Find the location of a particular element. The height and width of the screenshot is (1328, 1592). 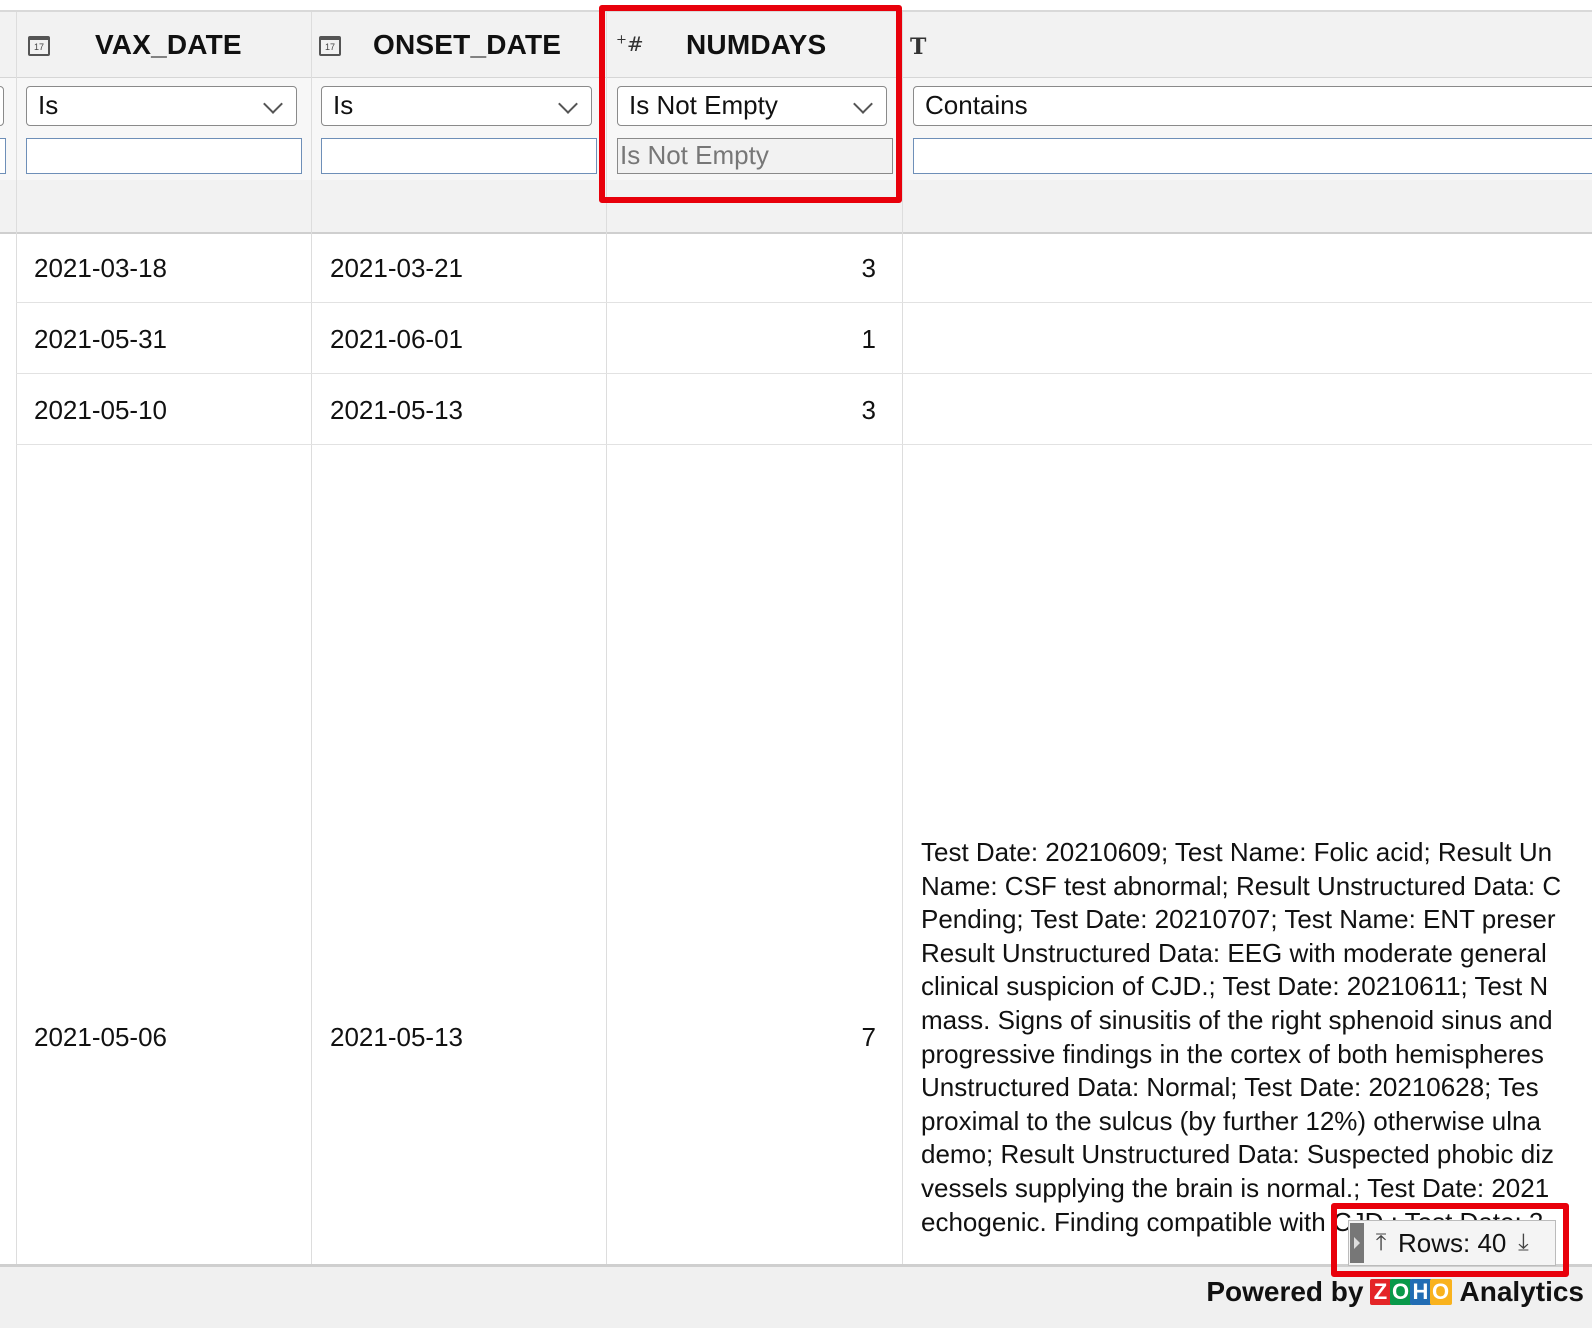

value-cell-vax-date is located at coordinates (163, 156).